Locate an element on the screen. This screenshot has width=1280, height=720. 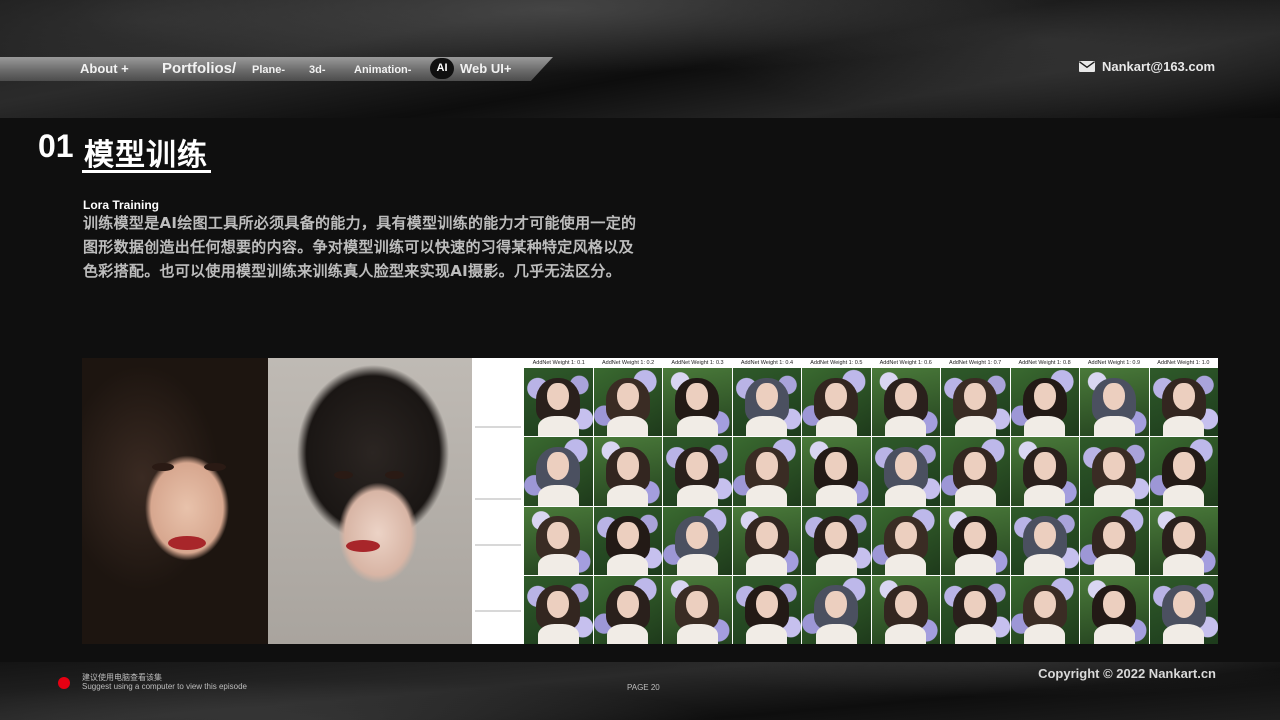
nav-web-ui: Web UI+ is located at coordinates (485, 69).